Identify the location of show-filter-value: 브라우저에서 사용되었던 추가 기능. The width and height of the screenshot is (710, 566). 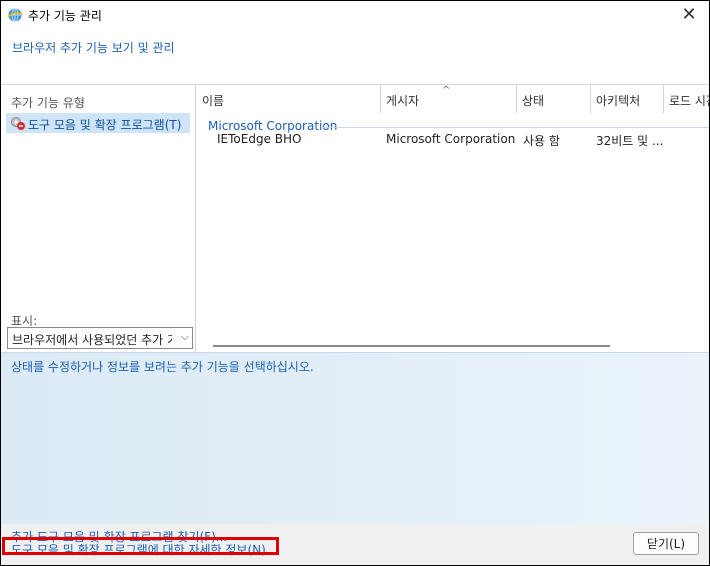
(92, 340).